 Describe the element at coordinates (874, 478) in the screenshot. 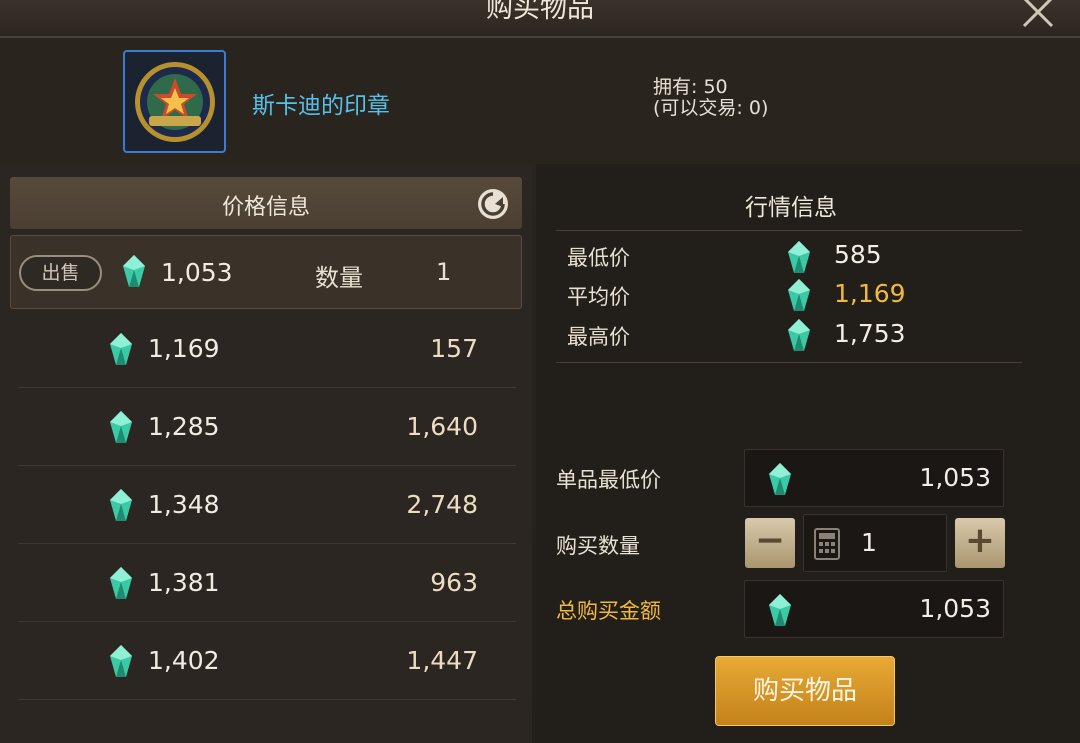

I see `unit-min-price-field: 1,053` at that location.